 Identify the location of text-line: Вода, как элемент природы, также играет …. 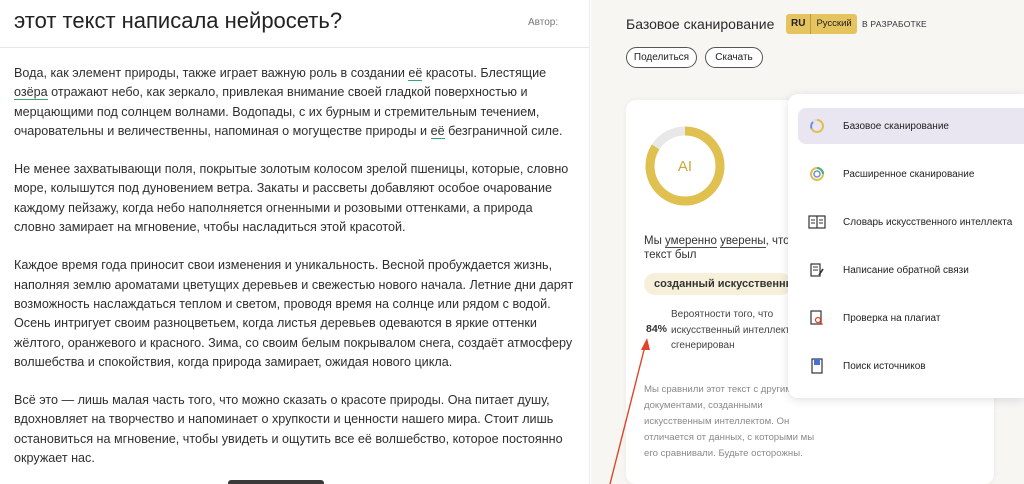
(294, 73).